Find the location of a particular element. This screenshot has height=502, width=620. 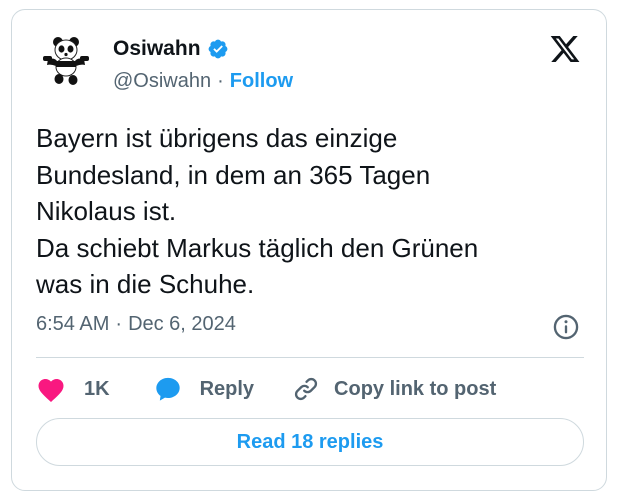

tweet-text-line: Da schiebt Markus täglich den Grünen is located at coordinates (257, 247).